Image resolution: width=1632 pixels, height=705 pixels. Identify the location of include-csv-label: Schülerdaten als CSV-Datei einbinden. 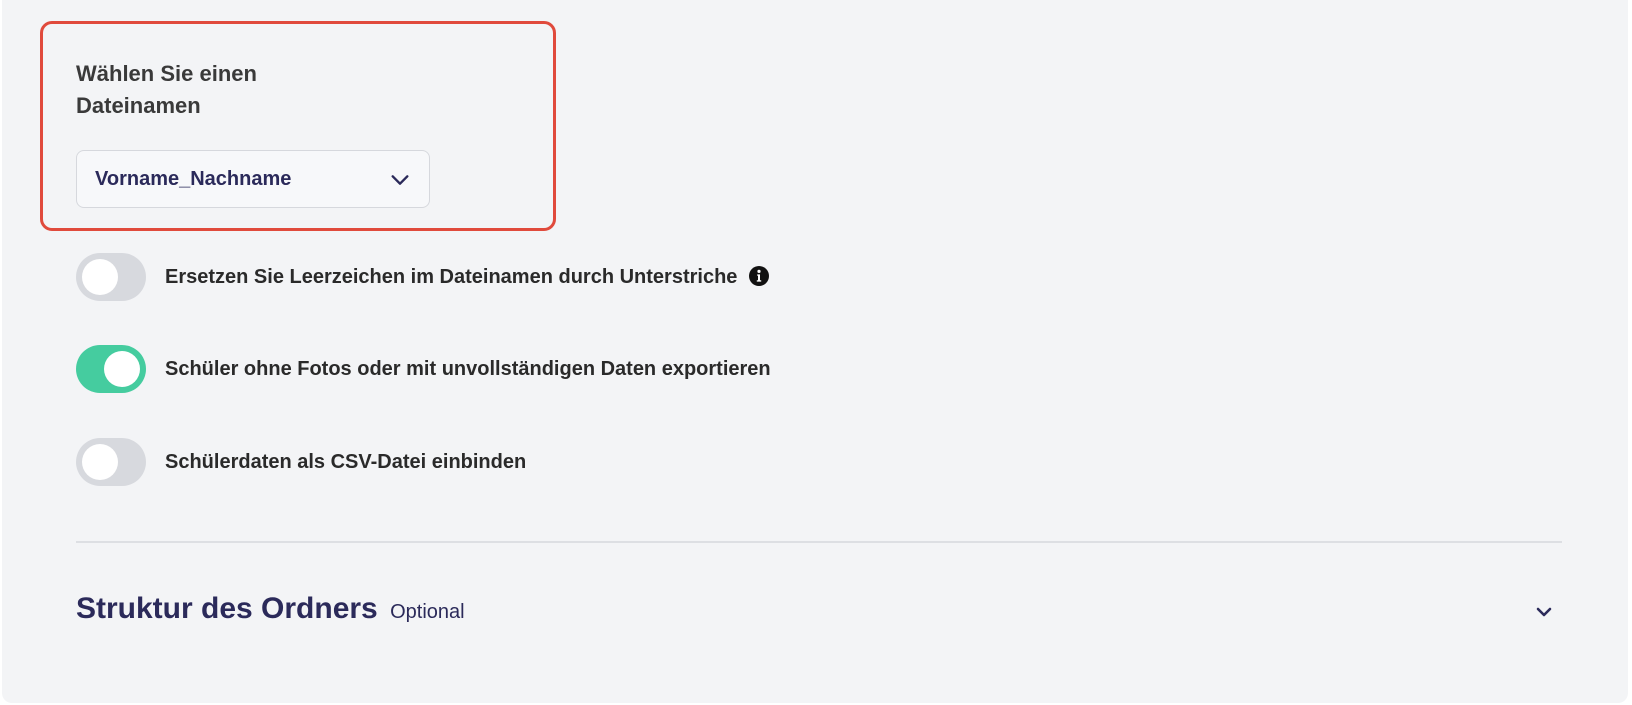
(346, 461).